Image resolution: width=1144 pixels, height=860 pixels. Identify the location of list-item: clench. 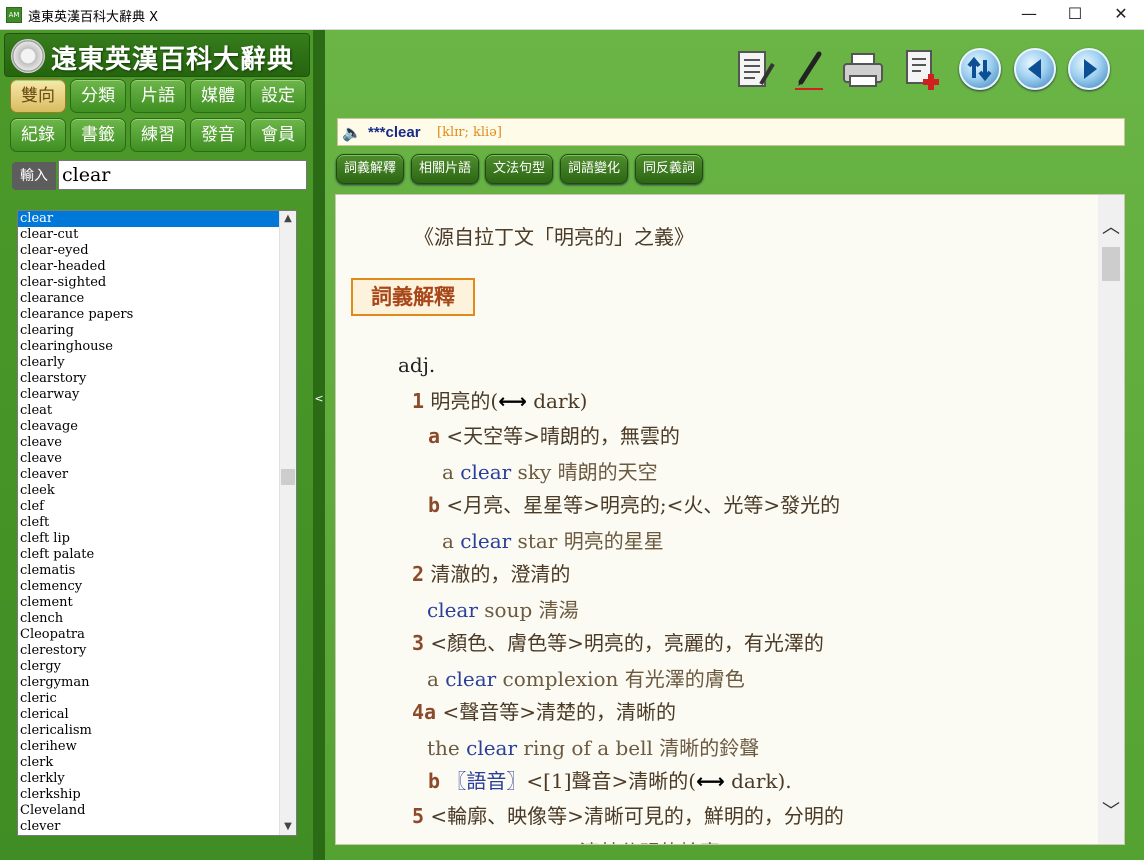
(149, 619).